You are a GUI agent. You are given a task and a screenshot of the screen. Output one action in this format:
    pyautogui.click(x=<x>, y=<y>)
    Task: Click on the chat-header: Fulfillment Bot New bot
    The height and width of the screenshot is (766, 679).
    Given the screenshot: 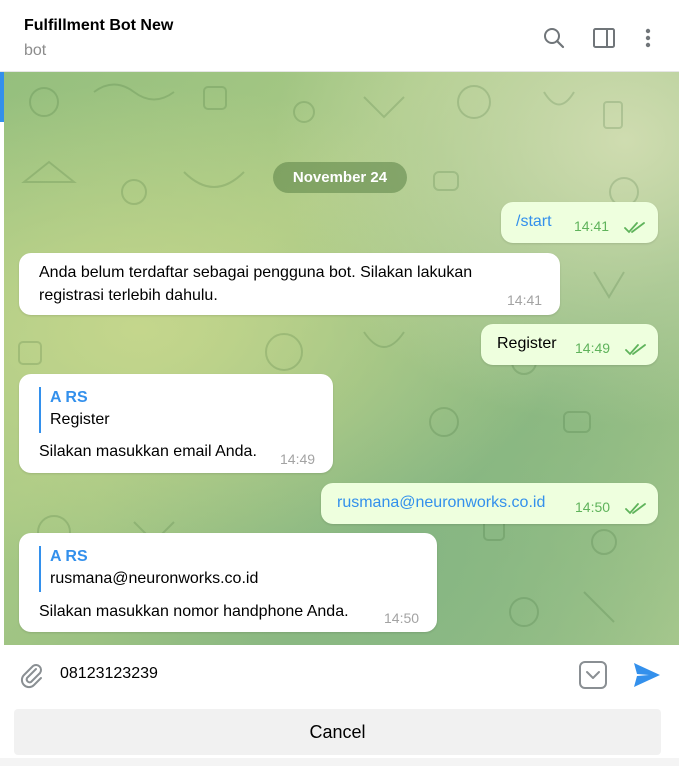 What is the action you would take?
    pyautogui.click(x=339, y=36)
    